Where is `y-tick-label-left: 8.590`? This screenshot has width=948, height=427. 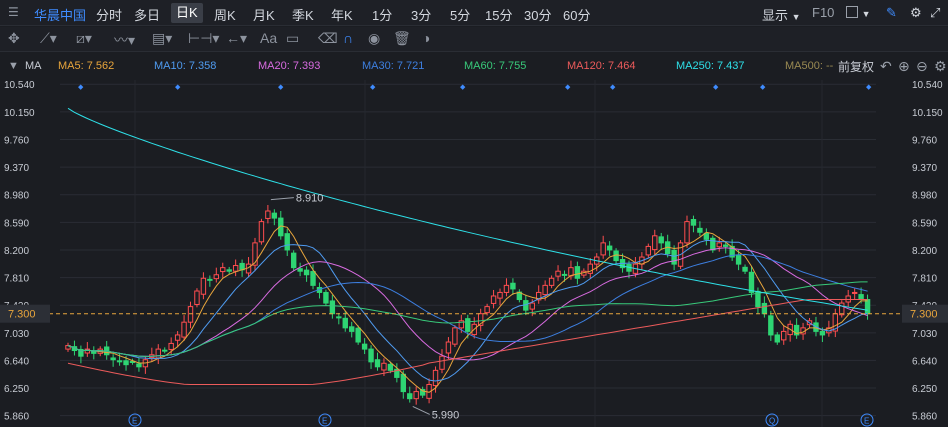
y-tick-label-left: 8.590 is located at coordinates (16, 223).